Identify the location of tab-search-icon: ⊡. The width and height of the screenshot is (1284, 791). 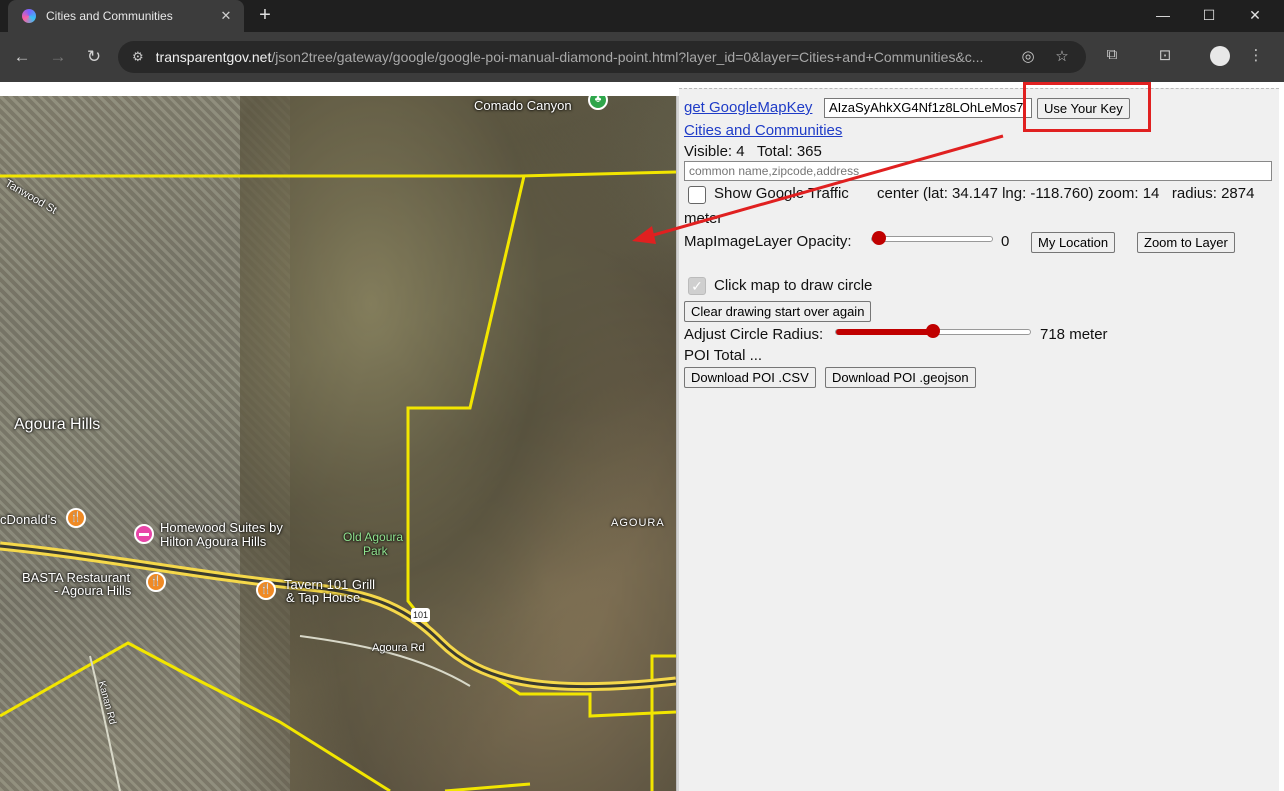
(1165, 55).